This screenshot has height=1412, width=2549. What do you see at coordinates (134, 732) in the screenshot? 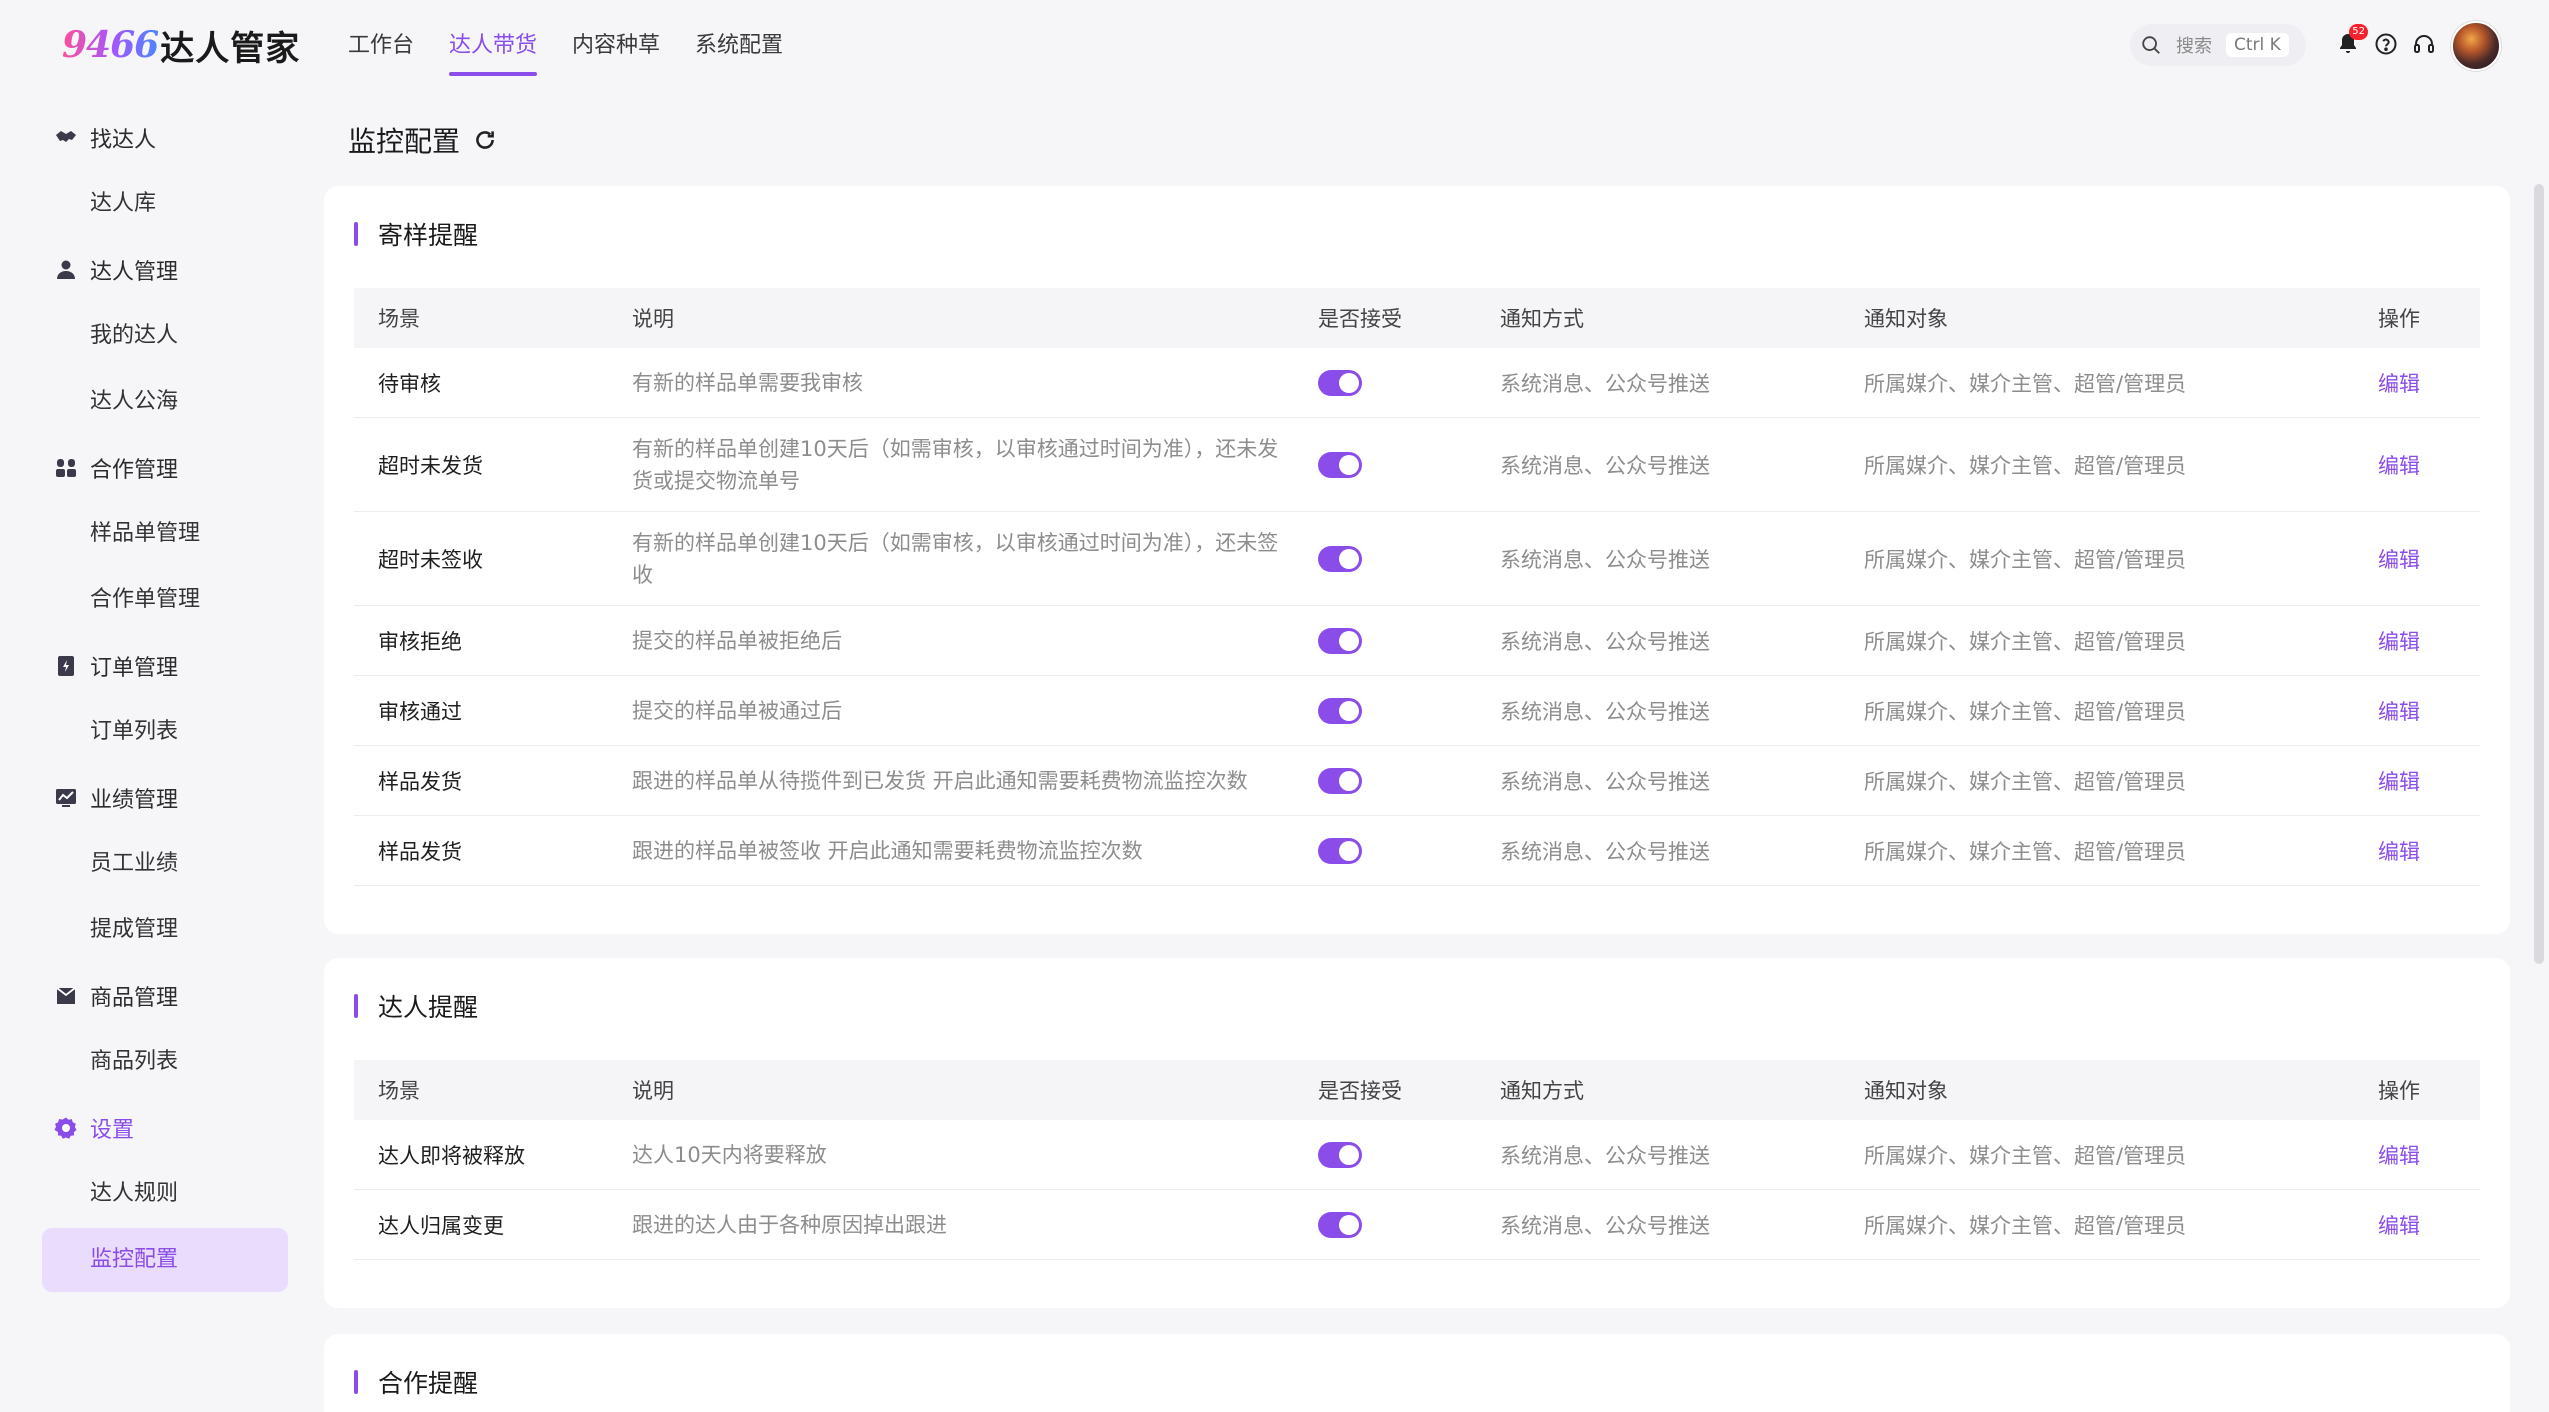
I see `sidebar-item-3-0: 订单列表` at bounding box center [134, 732].